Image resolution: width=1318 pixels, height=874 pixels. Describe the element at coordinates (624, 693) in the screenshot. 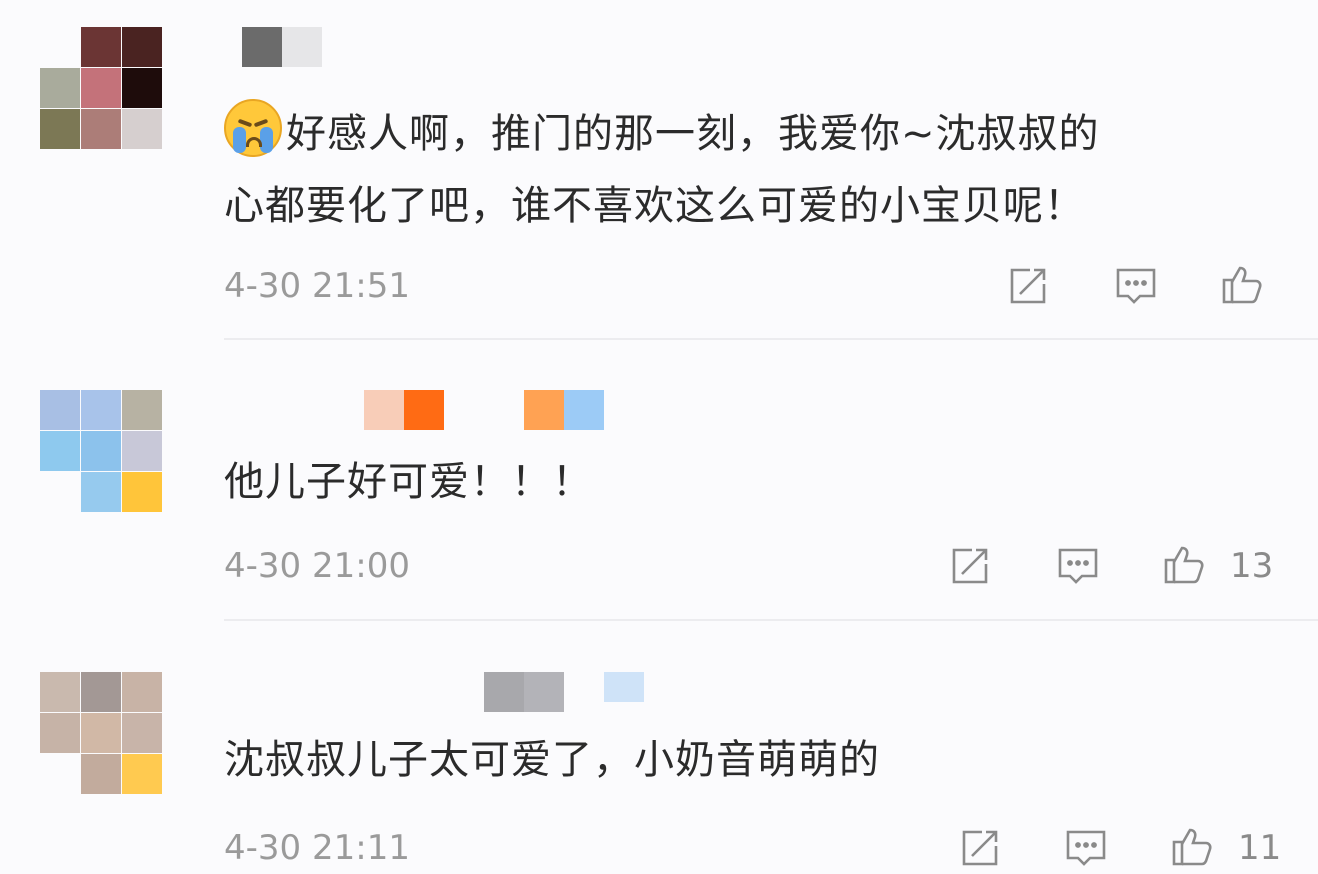

I see `user-badge-blurred` at that location.